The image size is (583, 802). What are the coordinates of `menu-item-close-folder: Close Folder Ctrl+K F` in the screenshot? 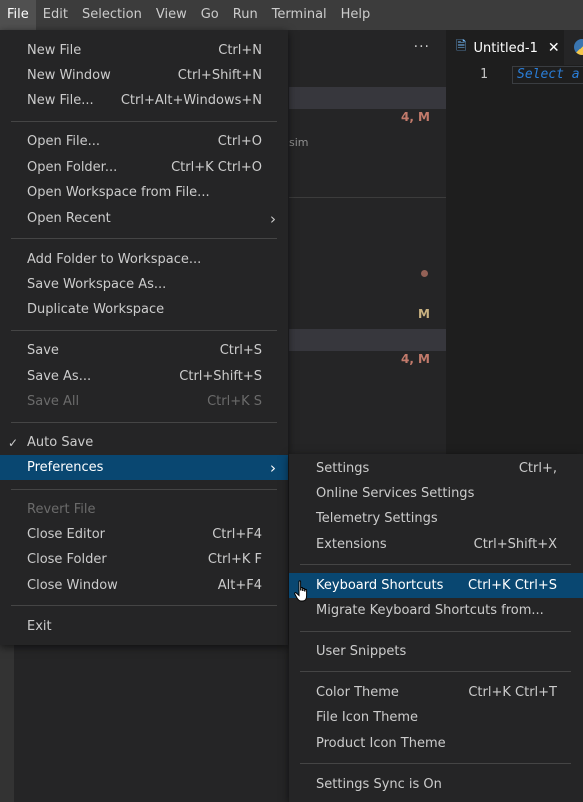 It's located at (144, 559).